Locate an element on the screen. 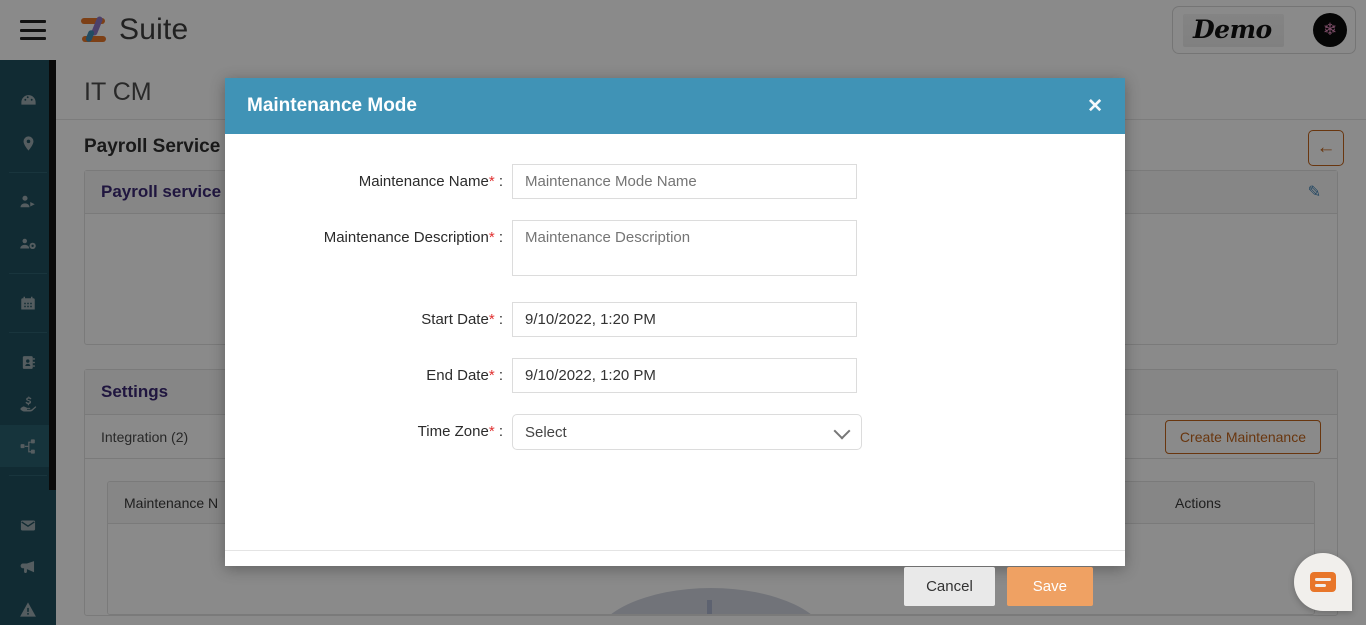 The width and height of the screenshot is (1366, 625). maintenance-description-textarea is located at coordinates (684, 248).